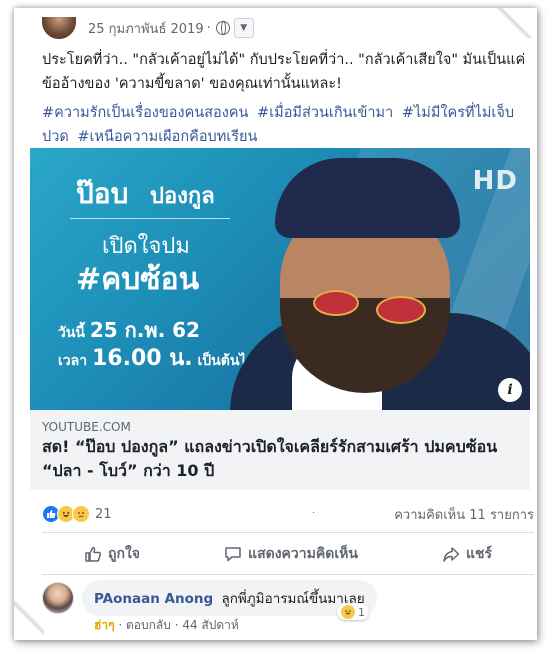 The image size is (550, 650). Describe the element at coordinates (336, 303) in the screenshot. I see `sunglasses-lens-left` at that location.